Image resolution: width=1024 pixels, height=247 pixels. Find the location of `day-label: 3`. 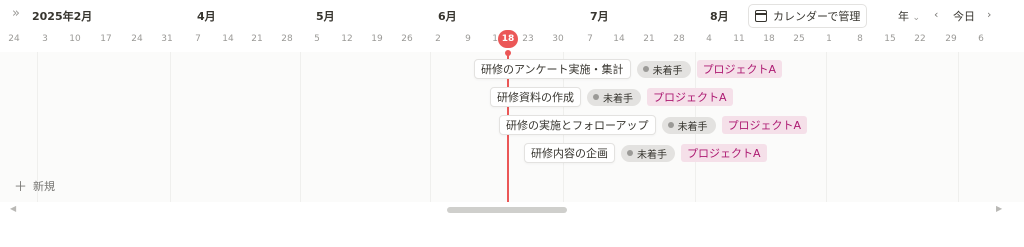

day-label: 3 is located at coordinates (45, 39).